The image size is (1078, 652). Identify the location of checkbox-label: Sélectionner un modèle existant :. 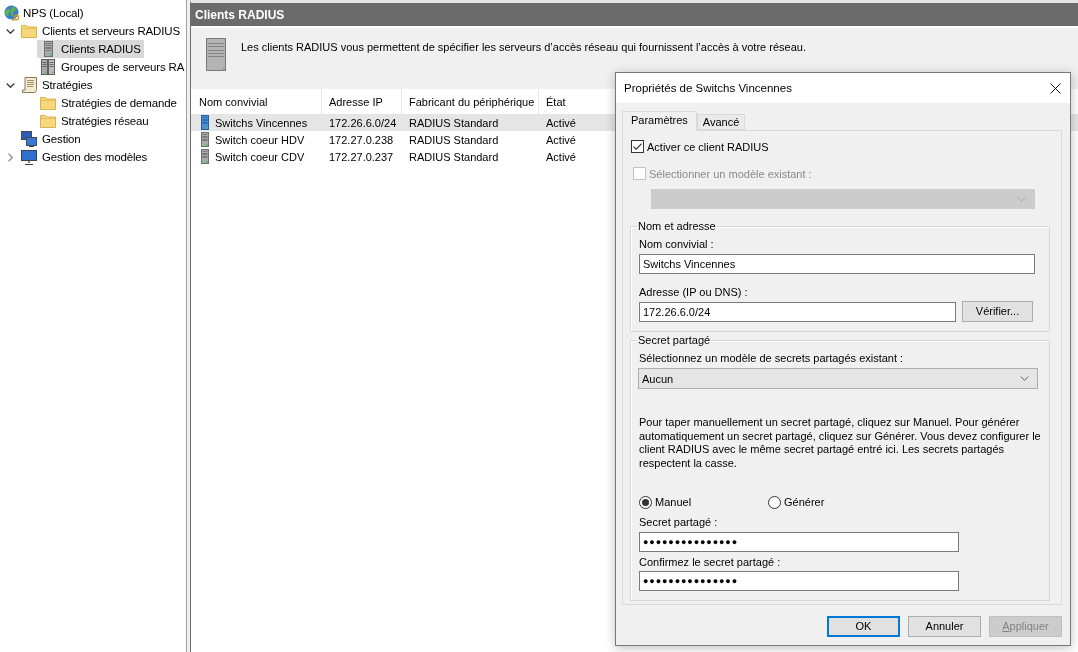
(730, 173).